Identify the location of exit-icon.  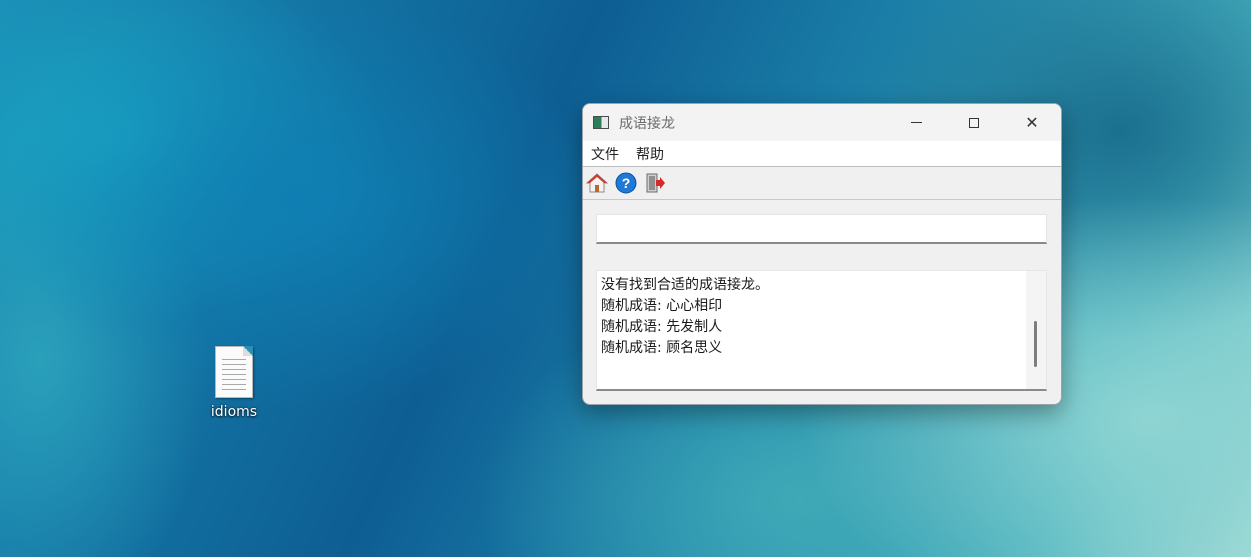
(655, 183).